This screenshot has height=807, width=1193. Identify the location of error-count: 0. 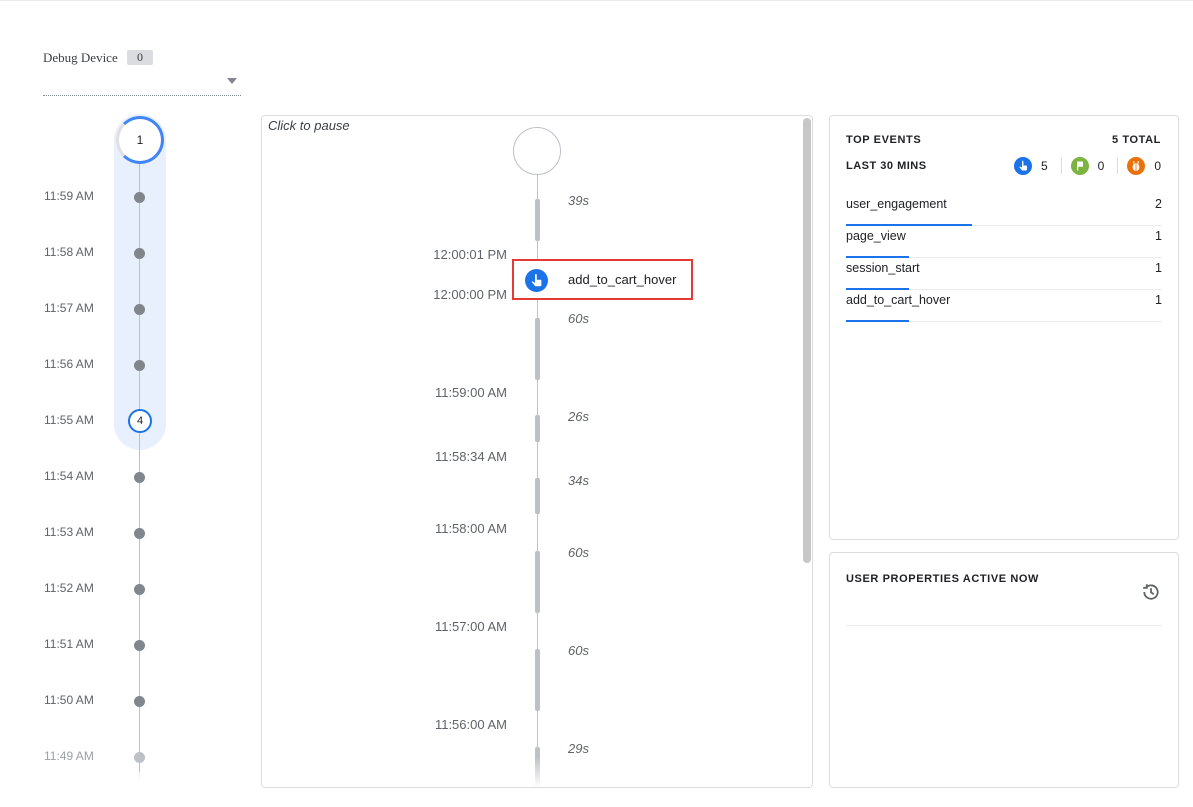
(1144, 166).